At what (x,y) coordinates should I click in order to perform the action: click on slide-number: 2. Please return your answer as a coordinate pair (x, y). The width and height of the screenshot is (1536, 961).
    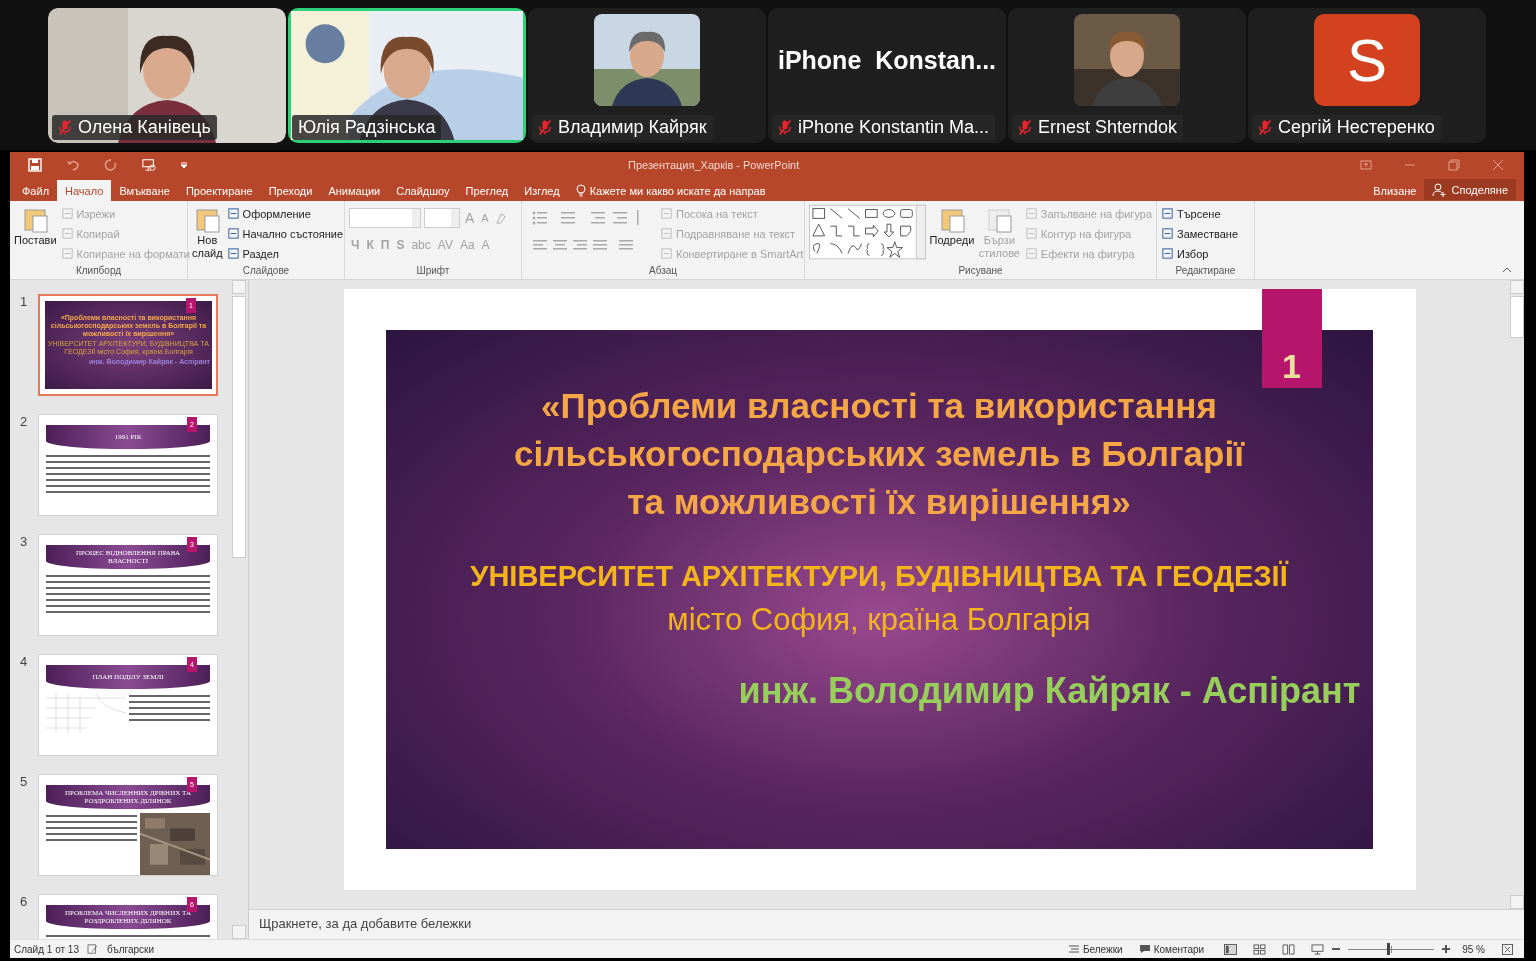
    Looking at the image, I should click on (24, 422).